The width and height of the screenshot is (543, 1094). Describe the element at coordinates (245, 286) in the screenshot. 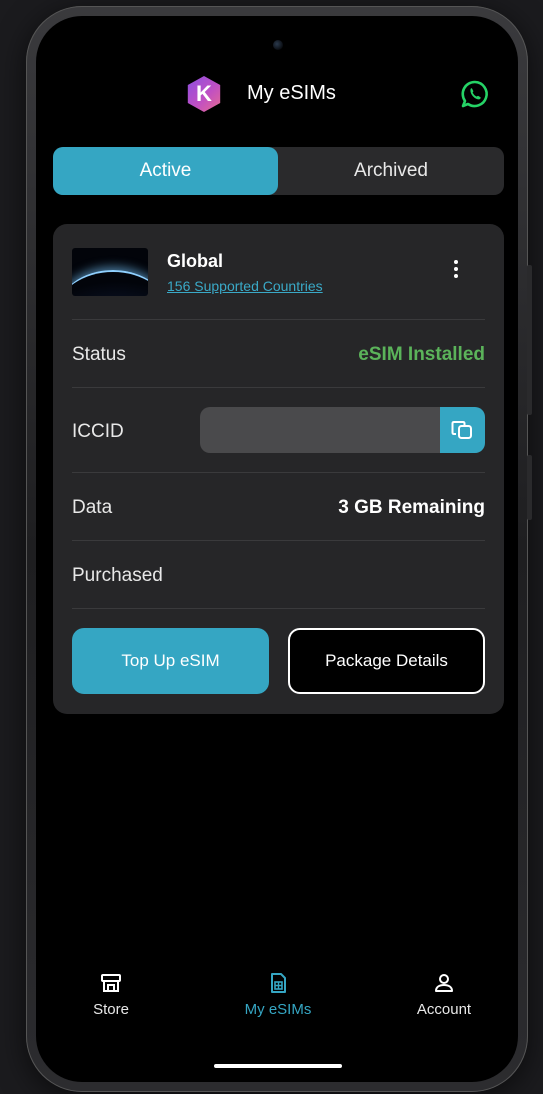

I see `supported-countries-link: 156 Supported Countries` at that location.